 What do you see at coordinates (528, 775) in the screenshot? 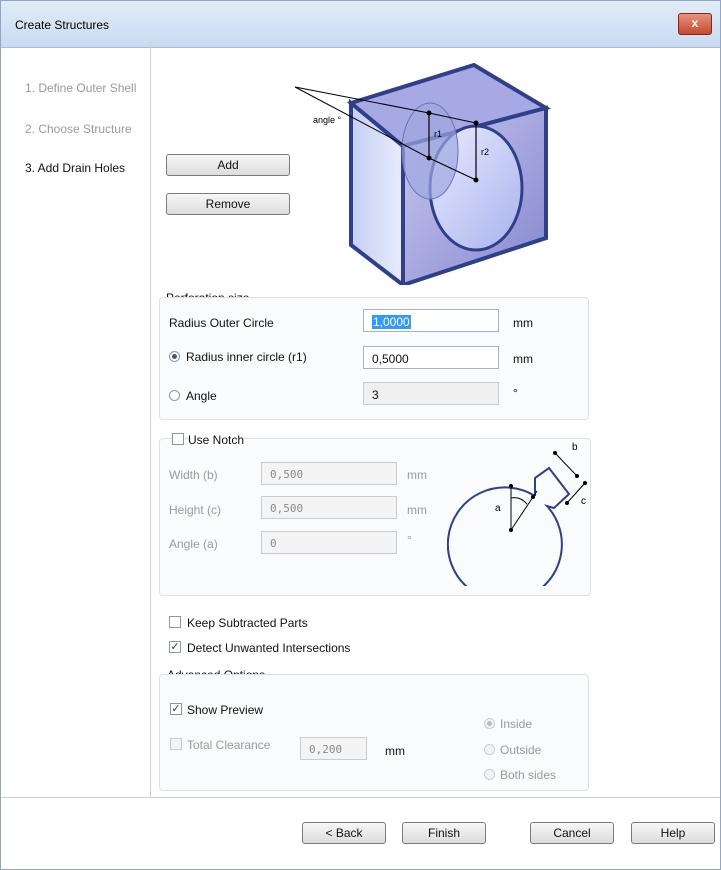
I see `side-both-label: Both sides` at bounding box center [528, 775].